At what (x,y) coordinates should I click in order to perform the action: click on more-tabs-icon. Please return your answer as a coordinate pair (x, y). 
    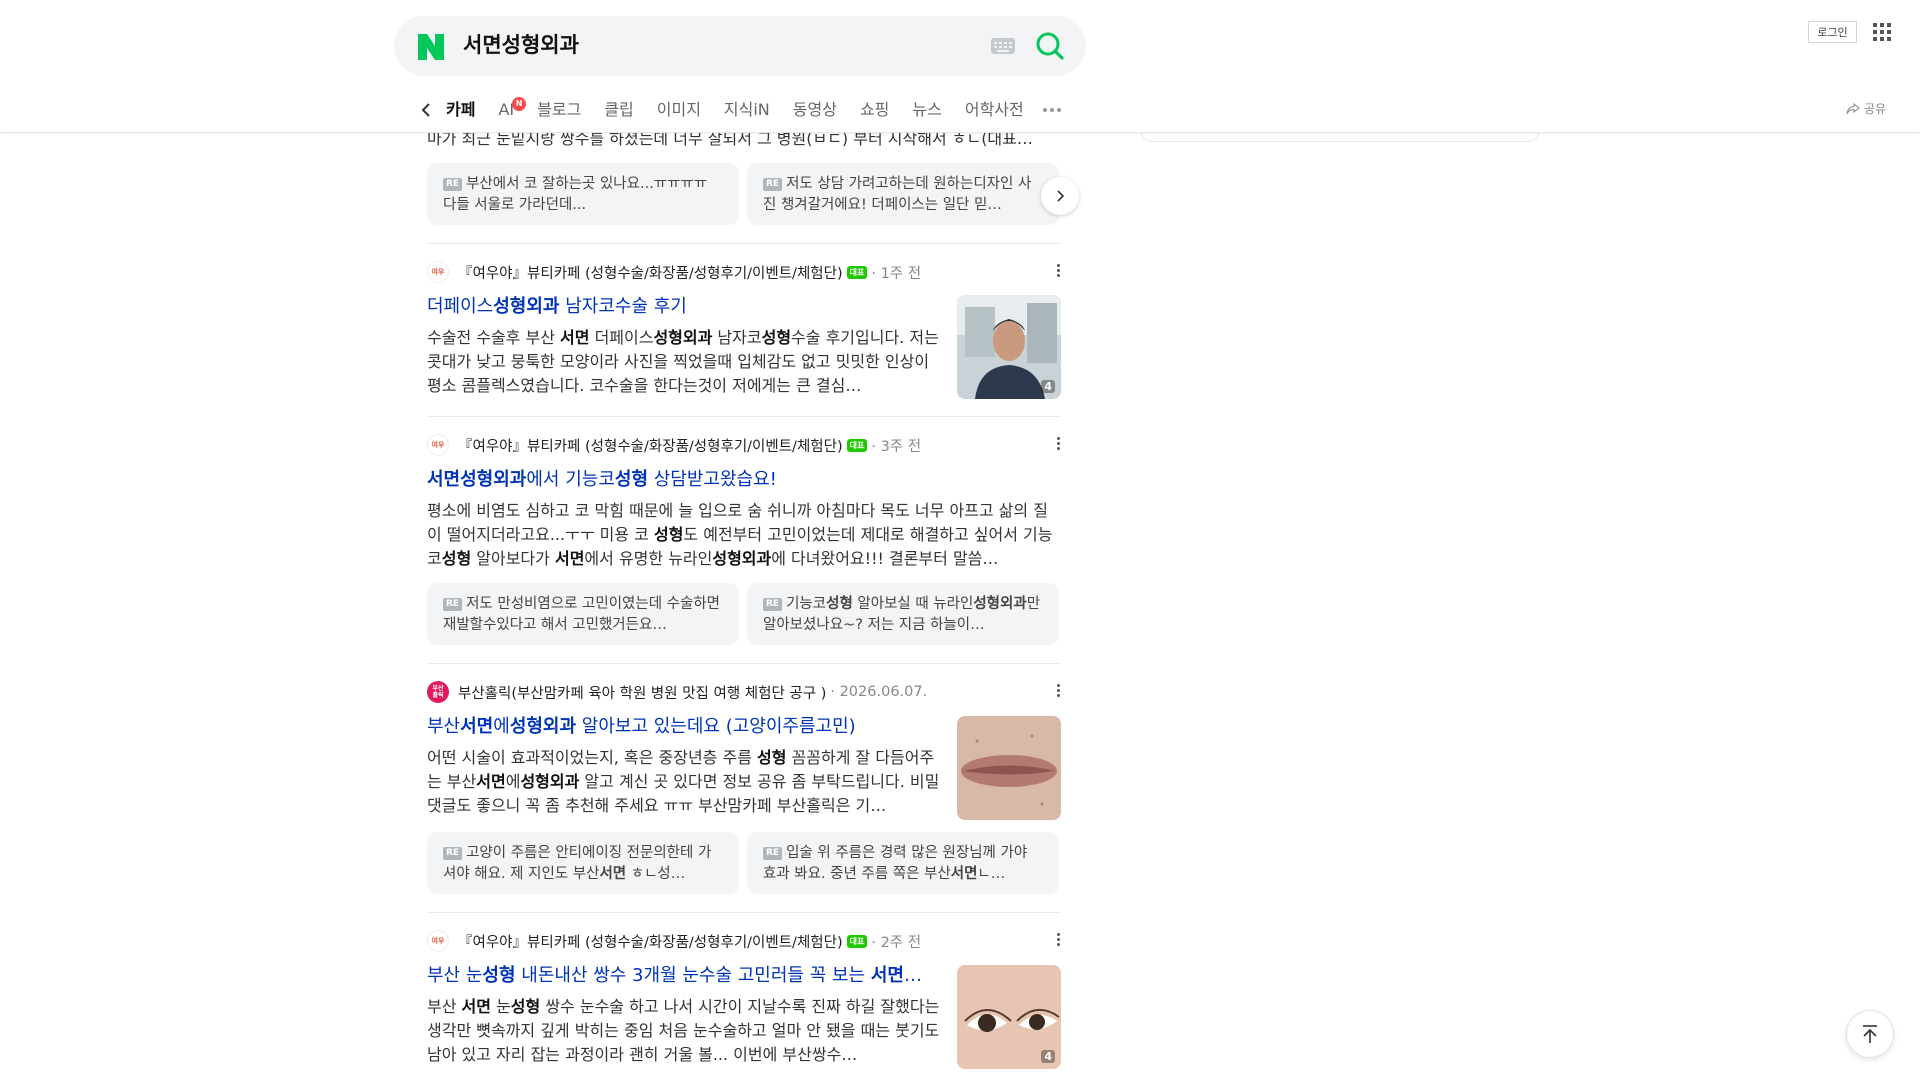
    Looking at the image, I should click on (1051, 110).